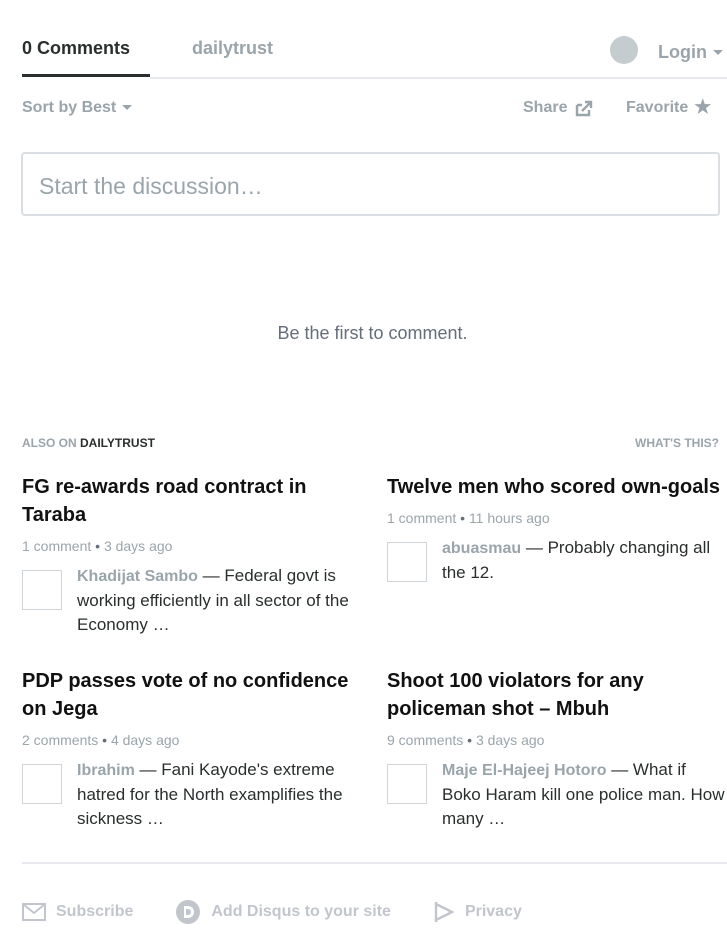  I want to click on also-on-label: ALSO ON DAILYTRUST, so click(88, 443).